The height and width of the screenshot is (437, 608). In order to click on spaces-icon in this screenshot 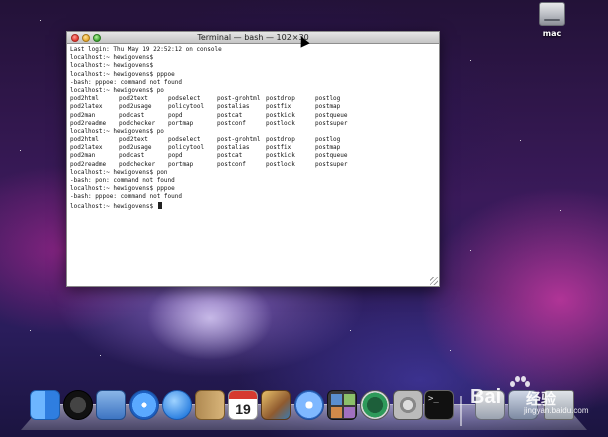, I will do `click(342, 405)`.